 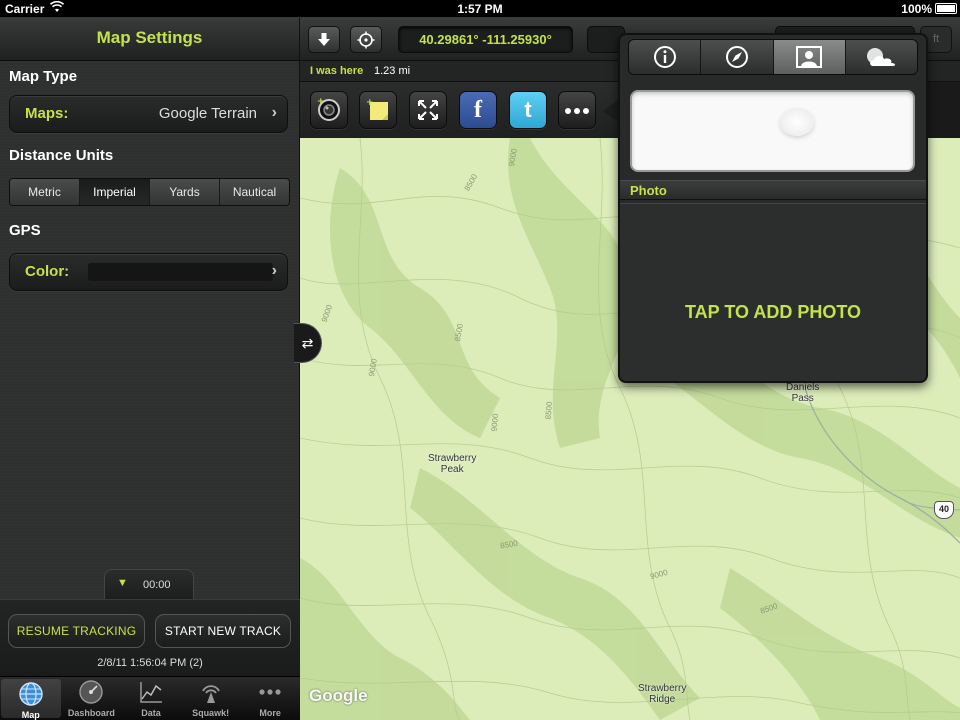 I want to click on weather-icon, so click(x=881, y=57).